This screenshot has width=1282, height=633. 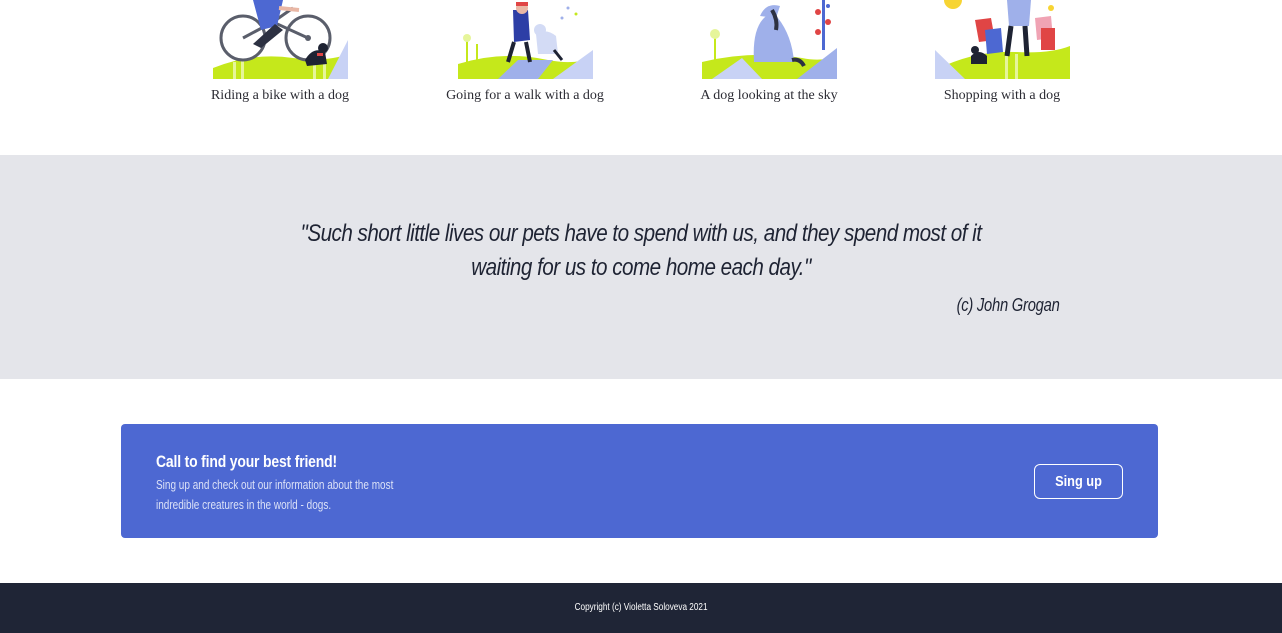 I want to click on gallery-caption: Going for a walk with a dog, so click(x=525, y=95).